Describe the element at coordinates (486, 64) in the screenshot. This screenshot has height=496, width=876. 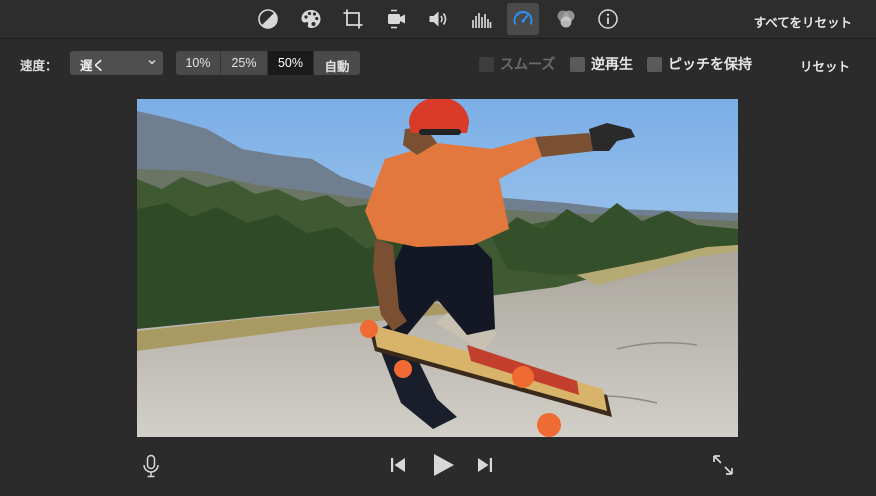
I see `smooth-checkbox-box` at that location.